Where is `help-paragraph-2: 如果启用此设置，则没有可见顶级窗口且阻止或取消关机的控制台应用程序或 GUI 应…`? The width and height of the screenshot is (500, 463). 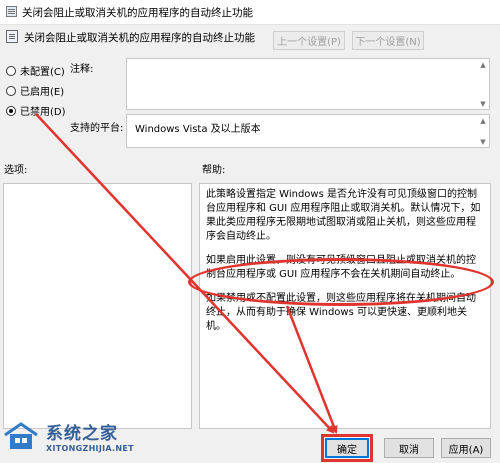
help-paragraph-2: 如果启用此设置，则没有可见顶级窗口且阻止或取消关机的控制台应用程序或 GUI 应… is located at coordinates (341, 267).